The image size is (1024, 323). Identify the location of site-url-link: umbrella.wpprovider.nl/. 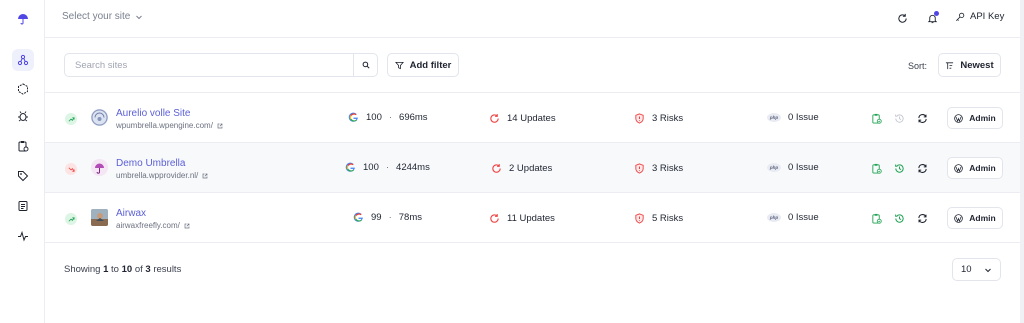
(162, 175).